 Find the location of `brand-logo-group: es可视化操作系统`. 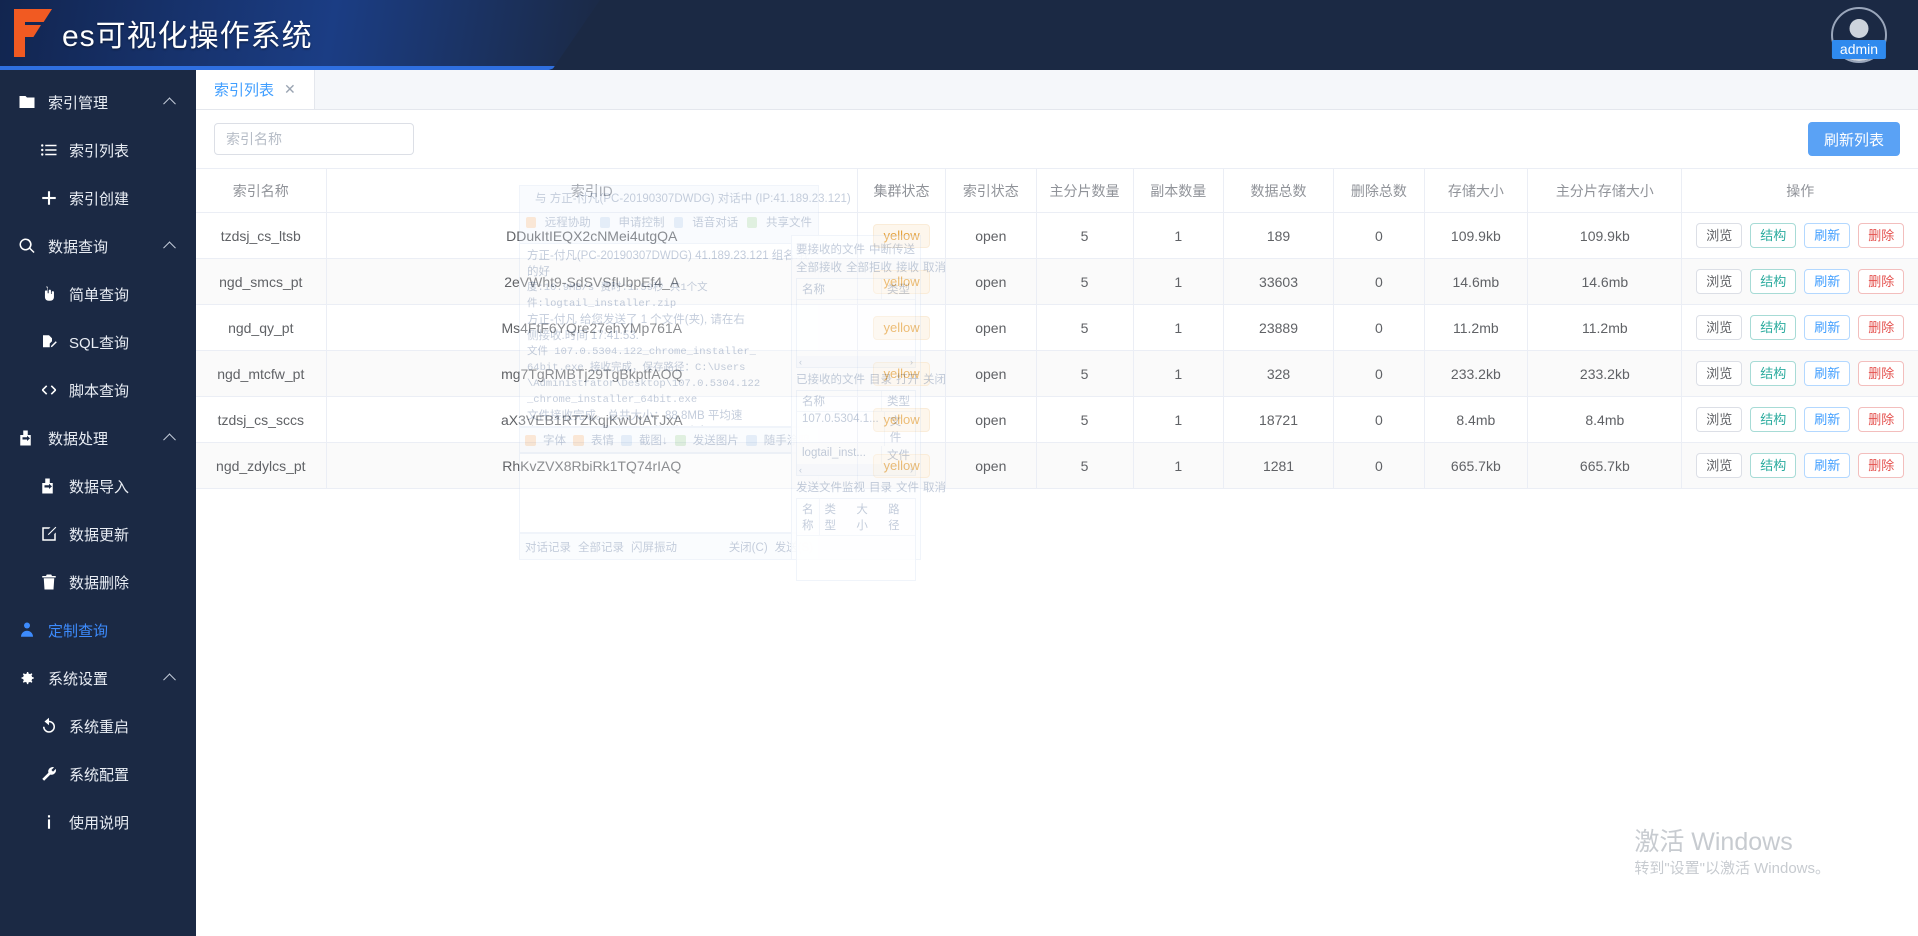

brand-logo-group: es可视化操作系统 is located at coordinates (163, 33).